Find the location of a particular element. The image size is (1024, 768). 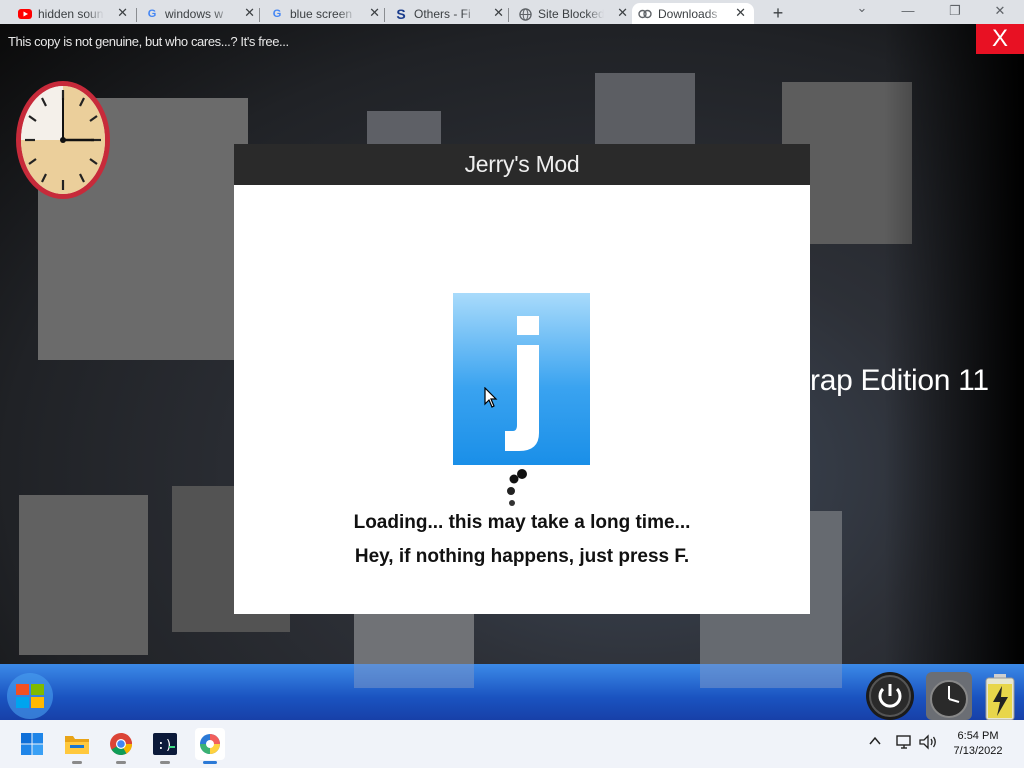

new-tab-button: + is located at coordinates (778, 13).